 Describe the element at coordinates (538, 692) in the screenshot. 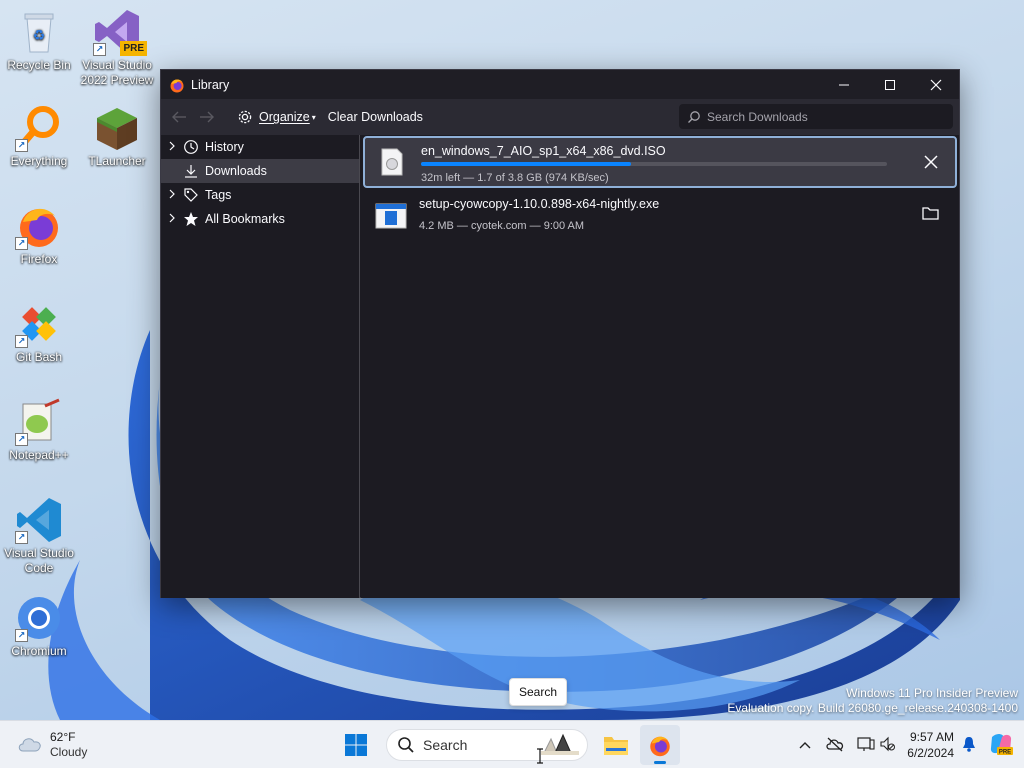

I see `search-tooltip: Search` at that location.